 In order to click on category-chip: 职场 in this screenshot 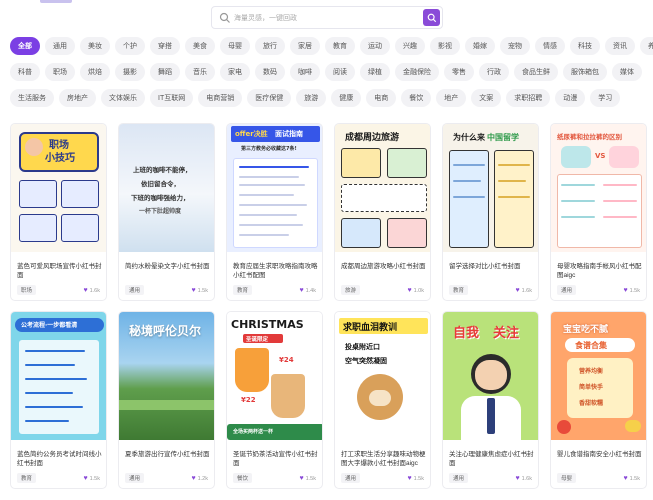, I will do `click(60, 72)`.